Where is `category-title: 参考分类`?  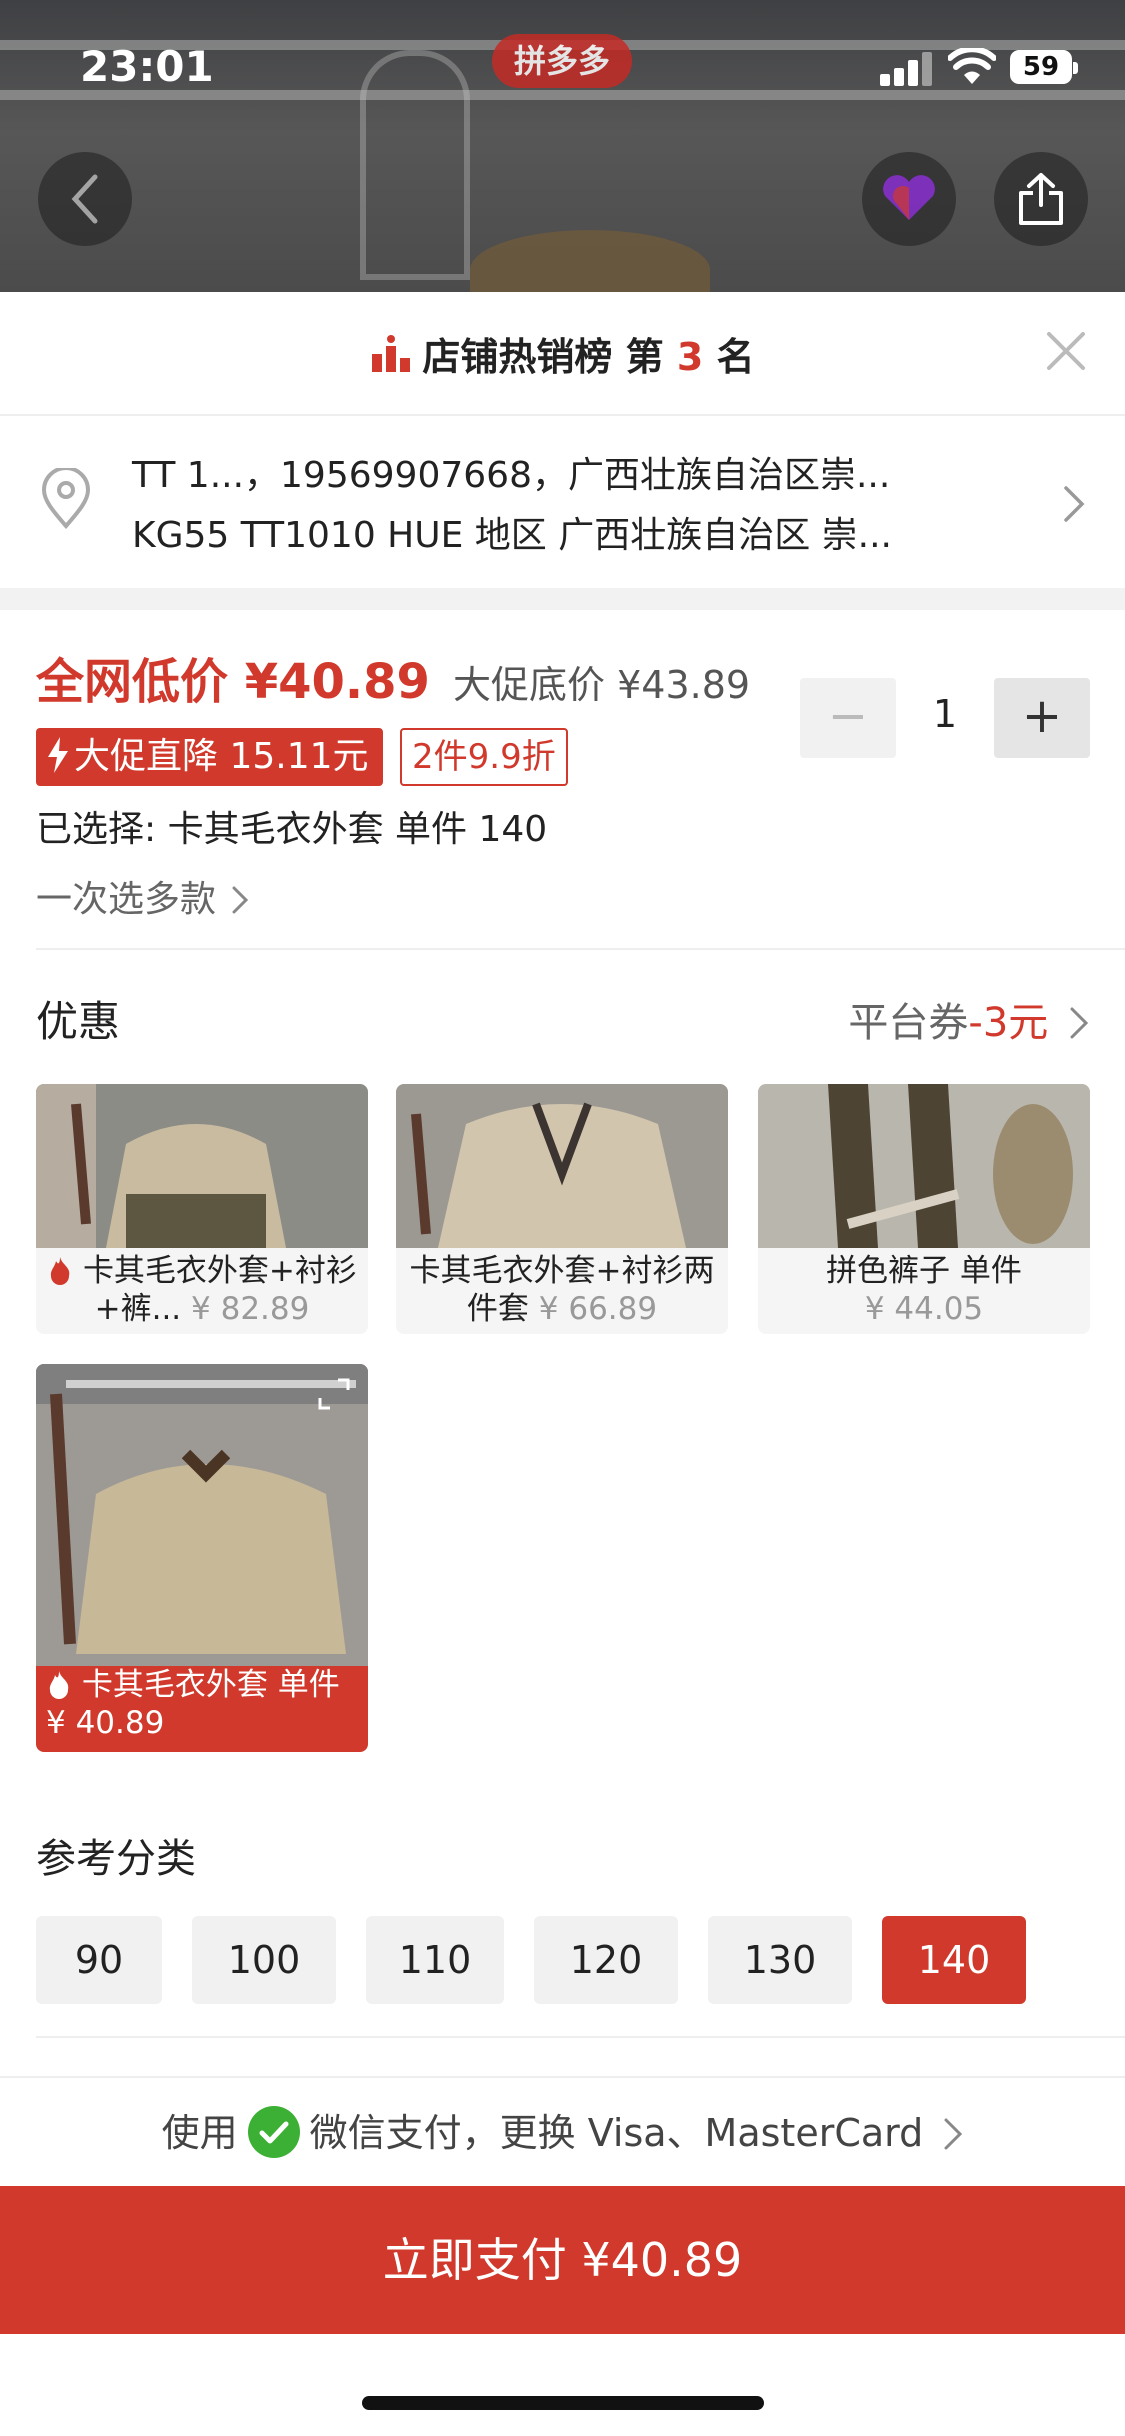
category-title: 参考分类 is located at coordinates (116, 1859).